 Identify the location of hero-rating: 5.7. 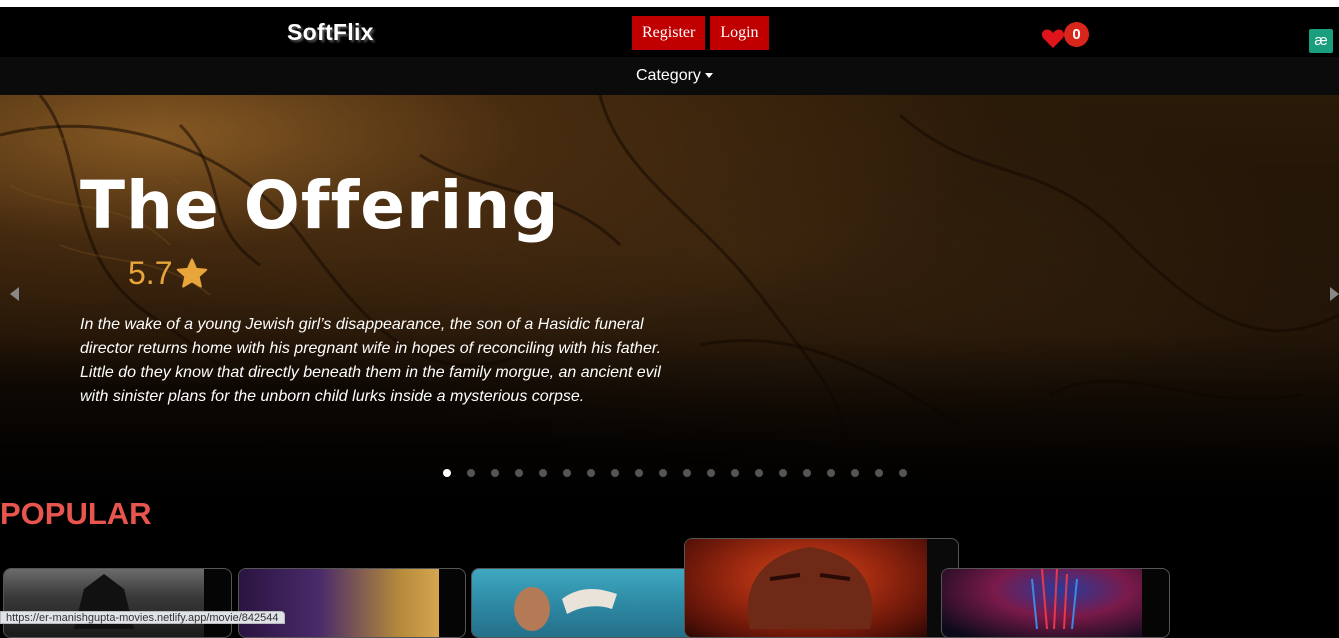
(169, 273).